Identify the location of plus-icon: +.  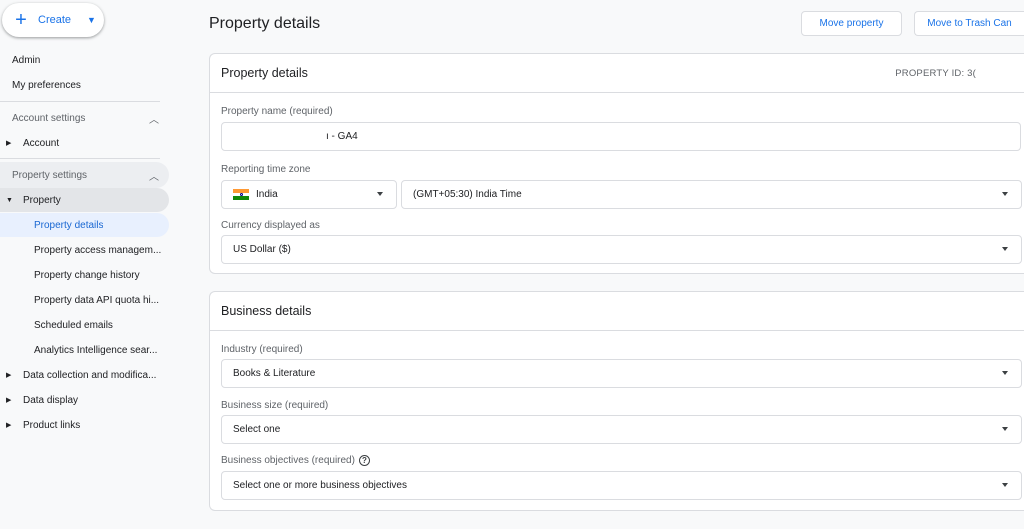
(21, 20).